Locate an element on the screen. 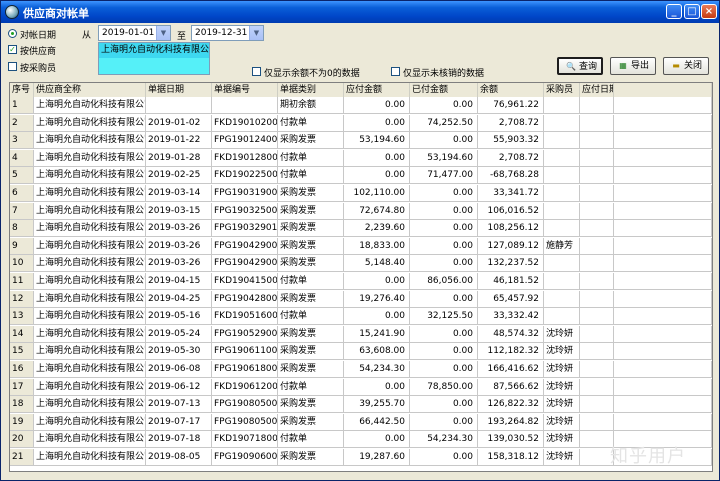  cell-date is located at coordinates (179, 105).